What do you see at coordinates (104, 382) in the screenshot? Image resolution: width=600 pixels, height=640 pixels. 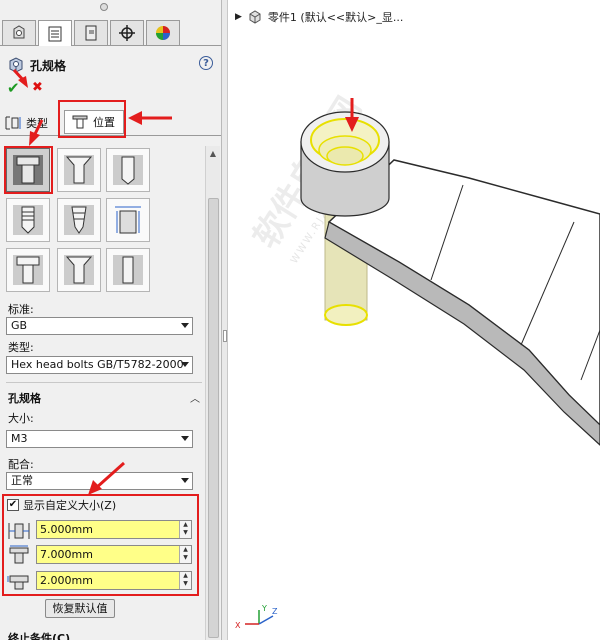 I see `group-divider` at bounding box center [104, 382].